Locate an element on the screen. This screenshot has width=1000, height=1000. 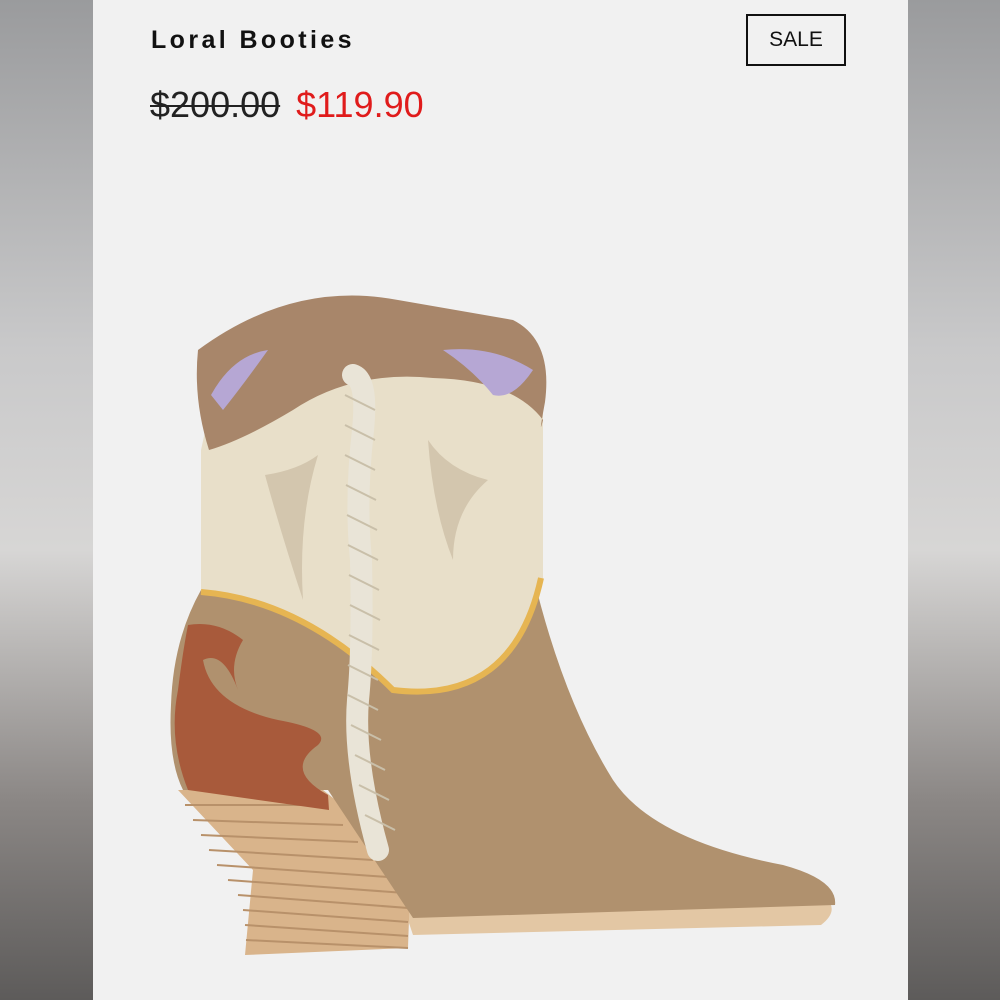
background-right-blur is located at coordinates (954, 500).